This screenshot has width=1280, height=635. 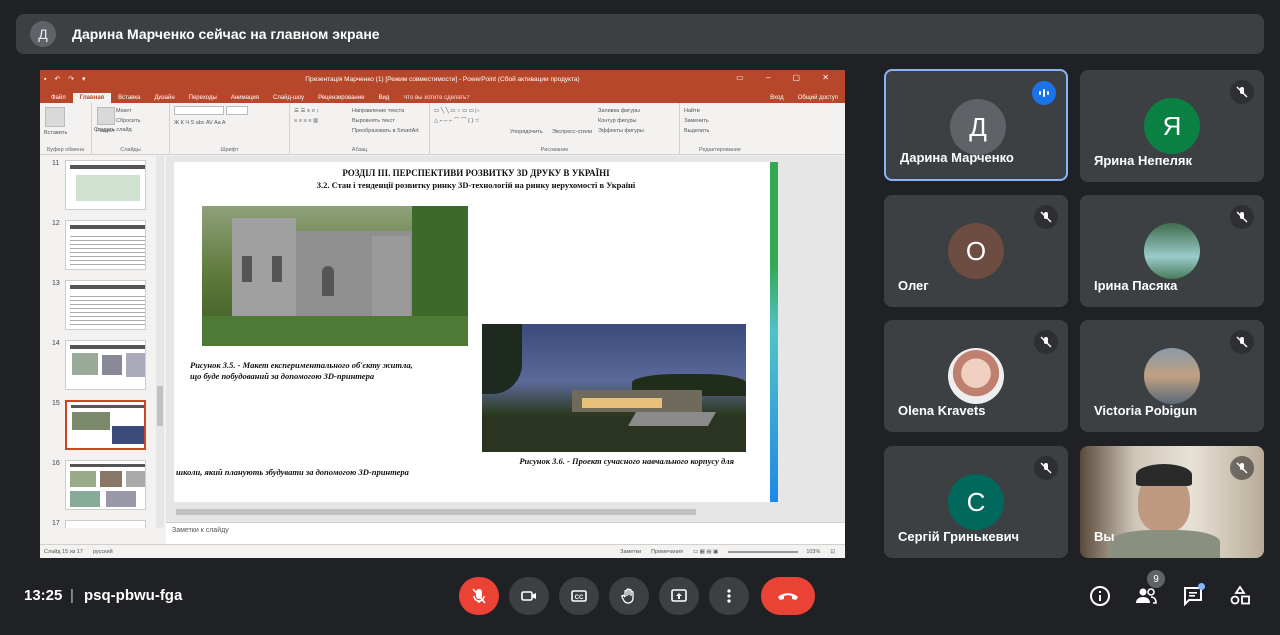 What do you see at coordinates (1165, 544) in the screenshot?
I see `self-video-body` at bounding box center [1165, 544].